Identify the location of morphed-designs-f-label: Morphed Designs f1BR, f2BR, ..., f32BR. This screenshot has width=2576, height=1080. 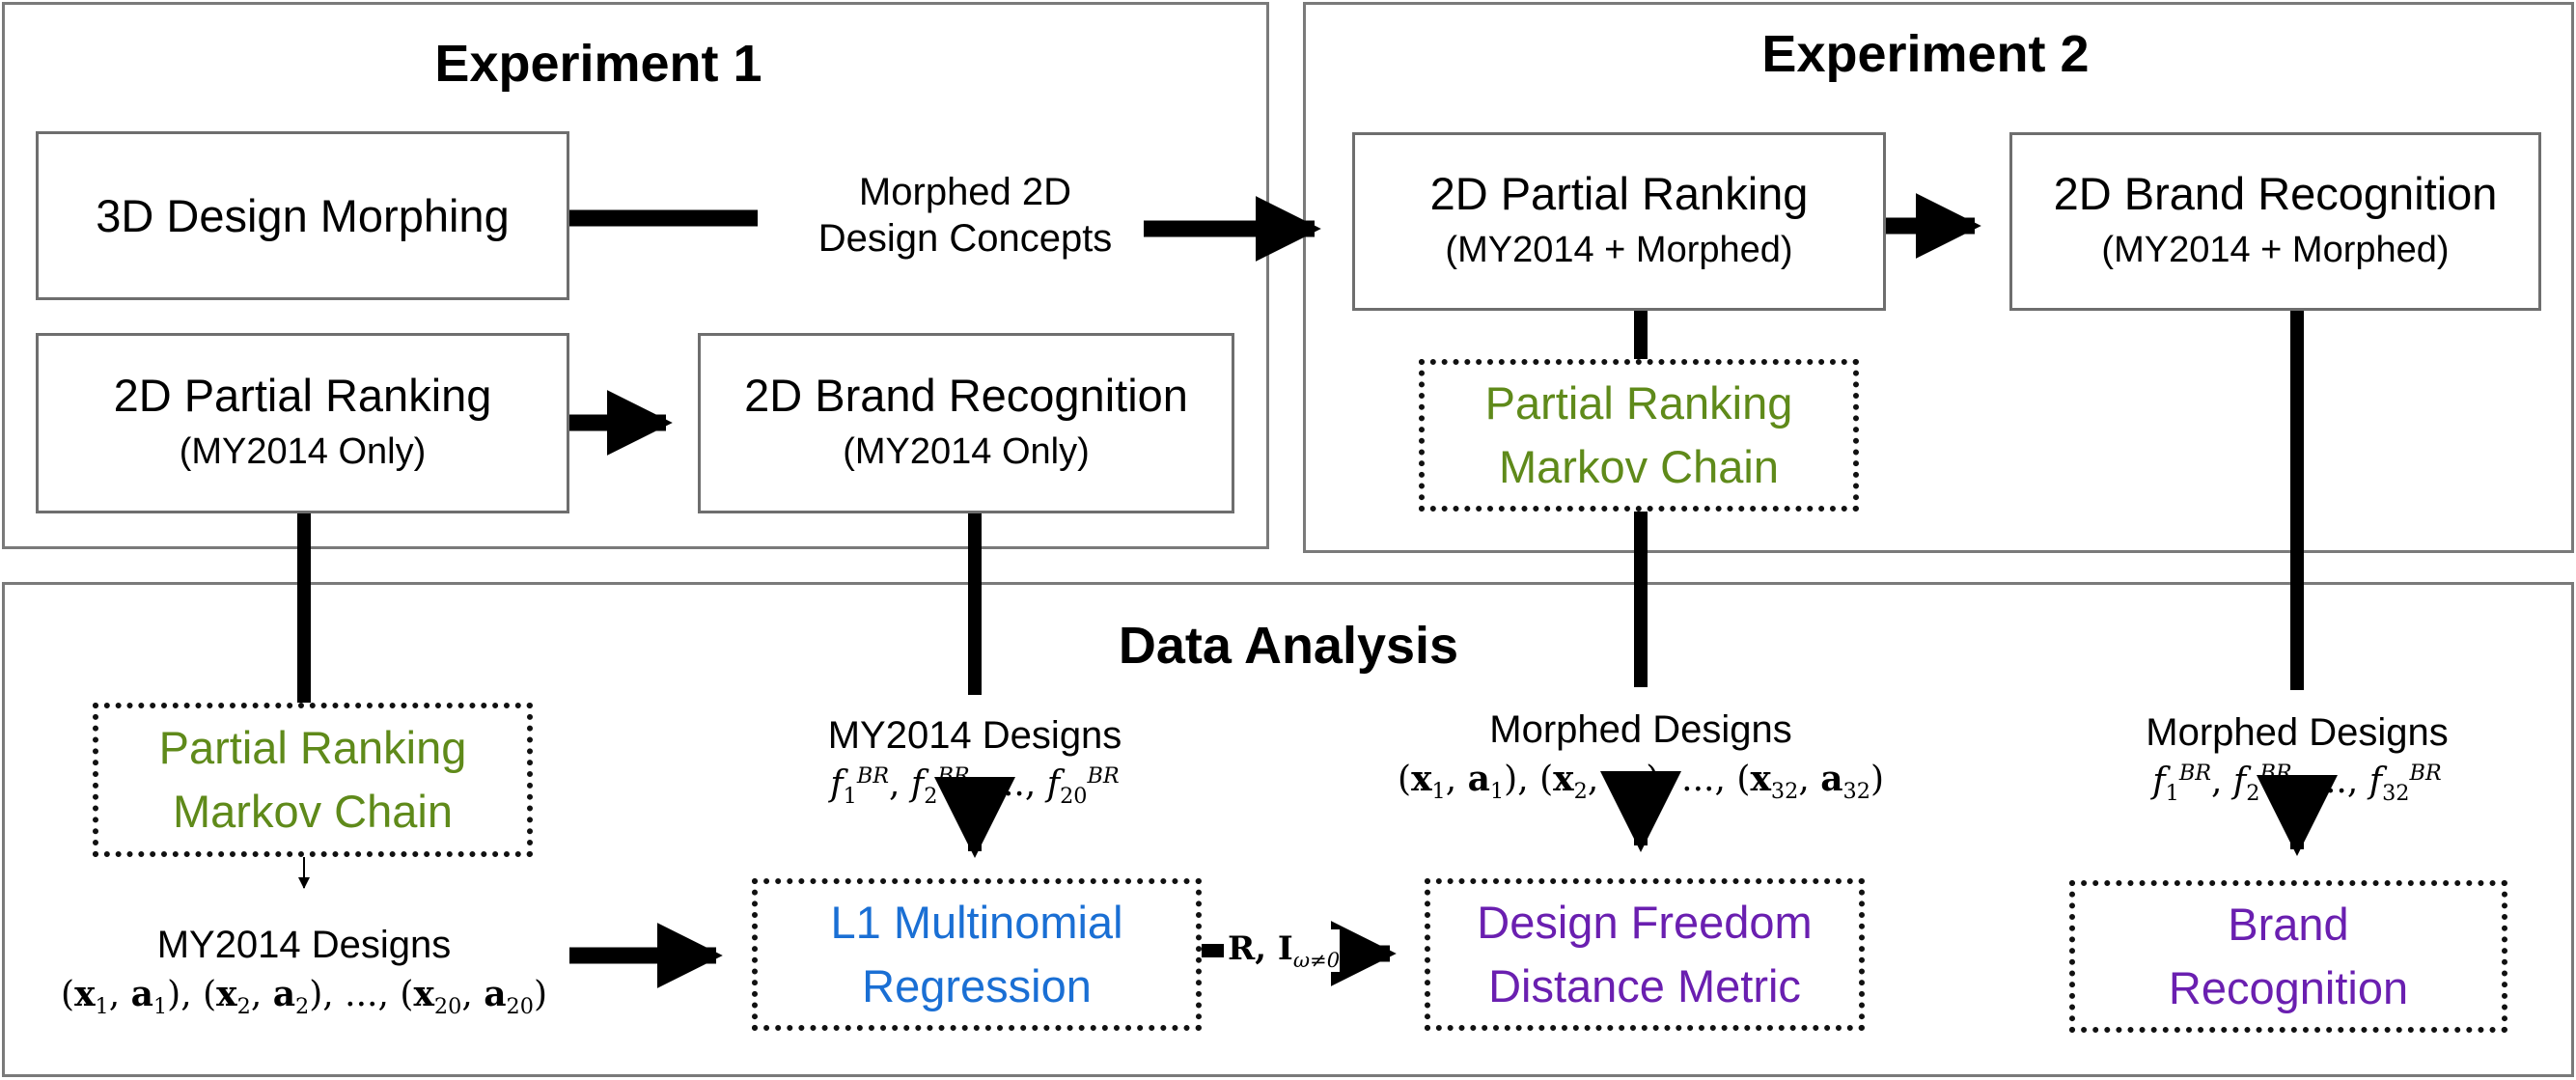
(2297, 760).